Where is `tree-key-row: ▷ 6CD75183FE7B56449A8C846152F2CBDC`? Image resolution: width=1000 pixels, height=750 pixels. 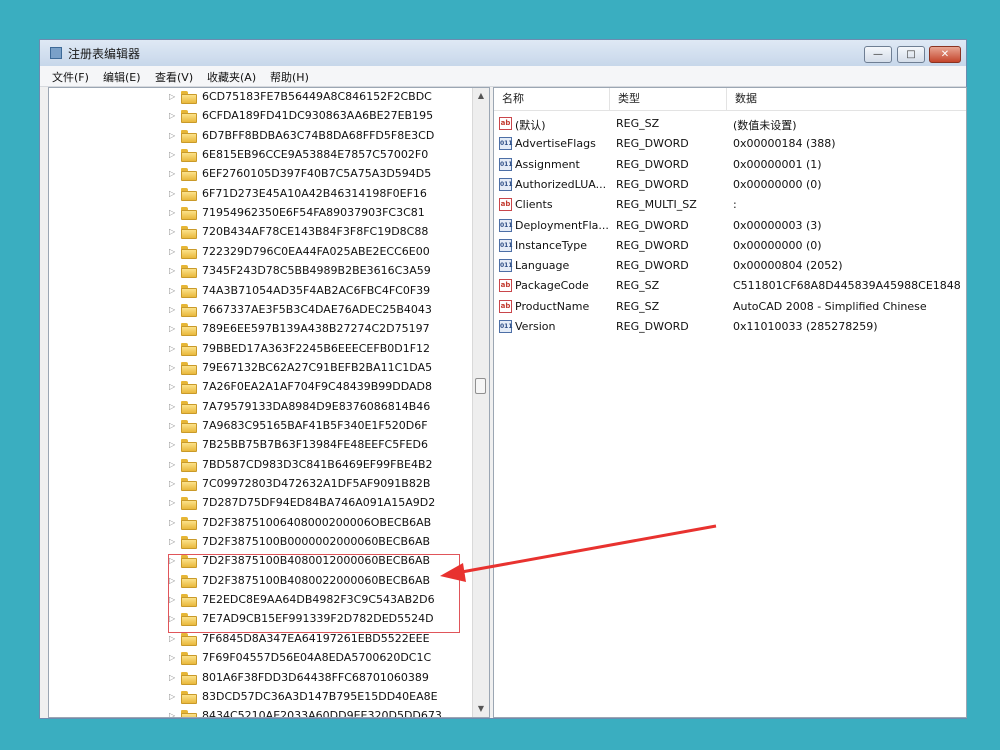
tree-key-row: ▷ 6CD75183FE7B56449A8C846152F2CBDC is located at coordinates (260, 97).